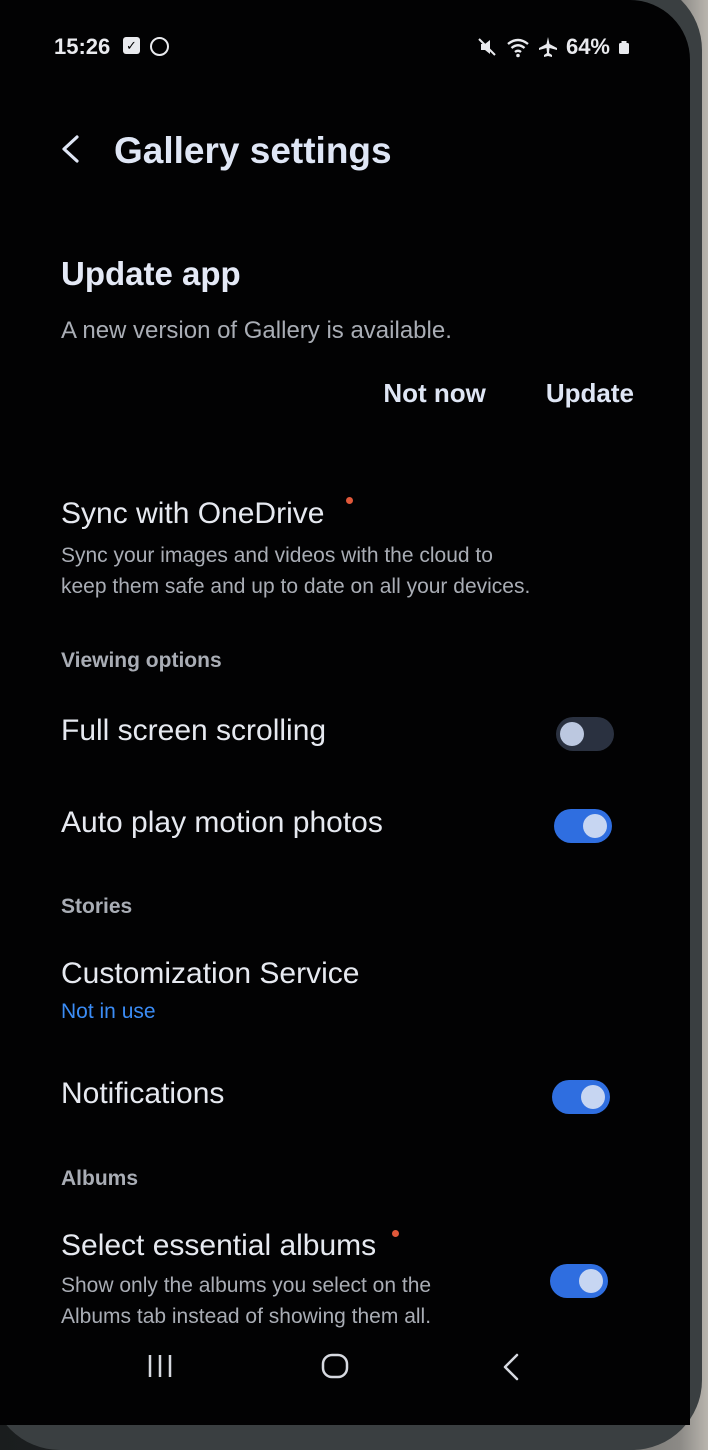 The width and height of the screenshot is (708, 1450). Describe the element at coordinates (160, 1366) in the screenshot. I see `recent-apps-icon` at that location.